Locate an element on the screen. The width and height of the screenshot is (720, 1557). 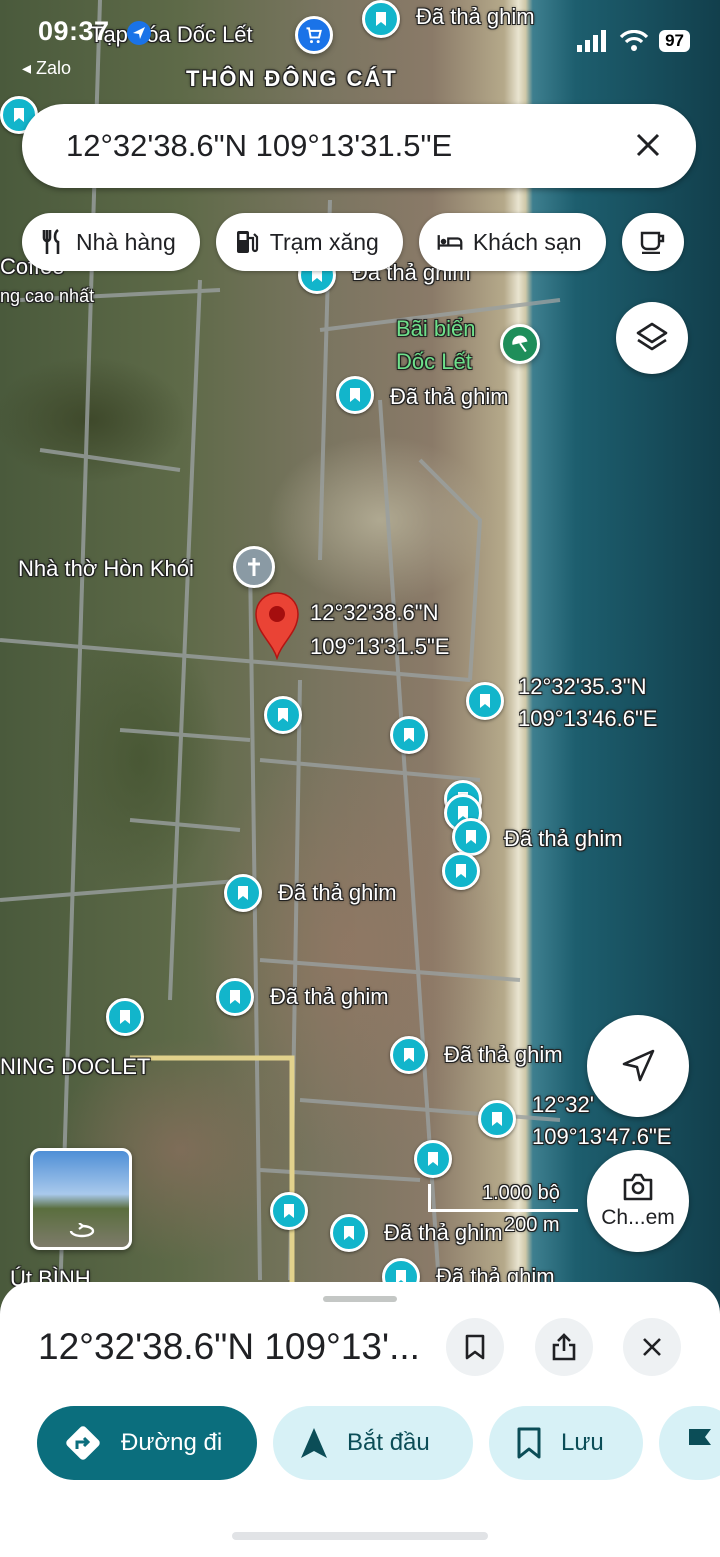
back-to-app: ◂ Zalo is located at coordinates (46, 68).